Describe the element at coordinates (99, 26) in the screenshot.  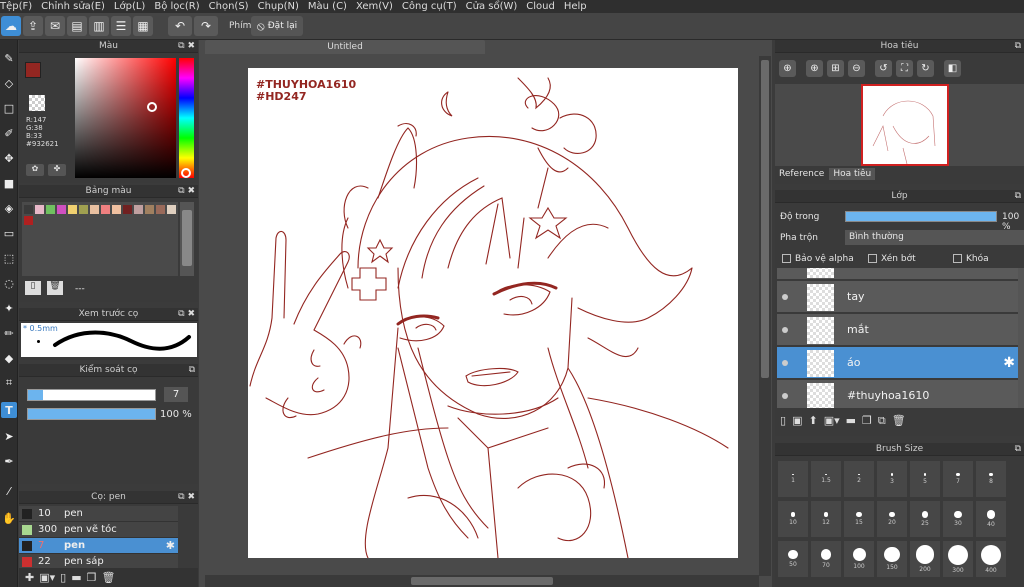
I see `document-icon: ▥` at that location.